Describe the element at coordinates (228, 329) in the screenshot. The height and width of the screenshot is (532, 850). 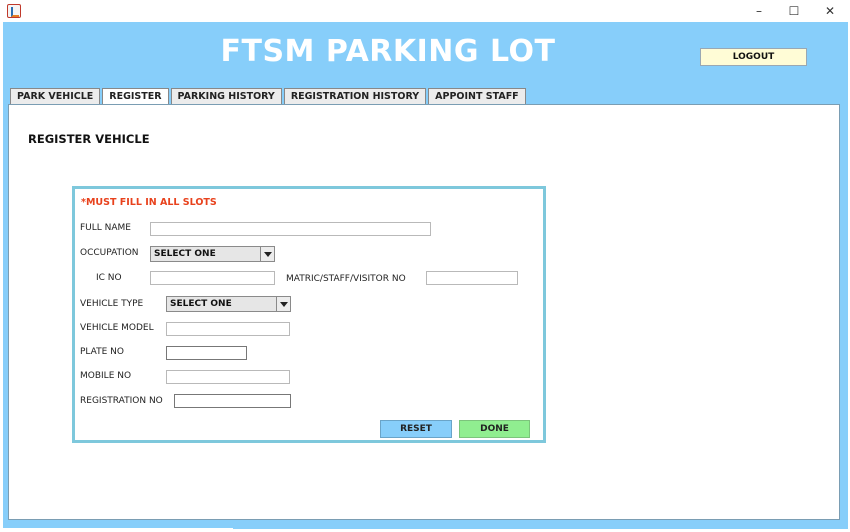
I see `vehicle-model-field` at that location.